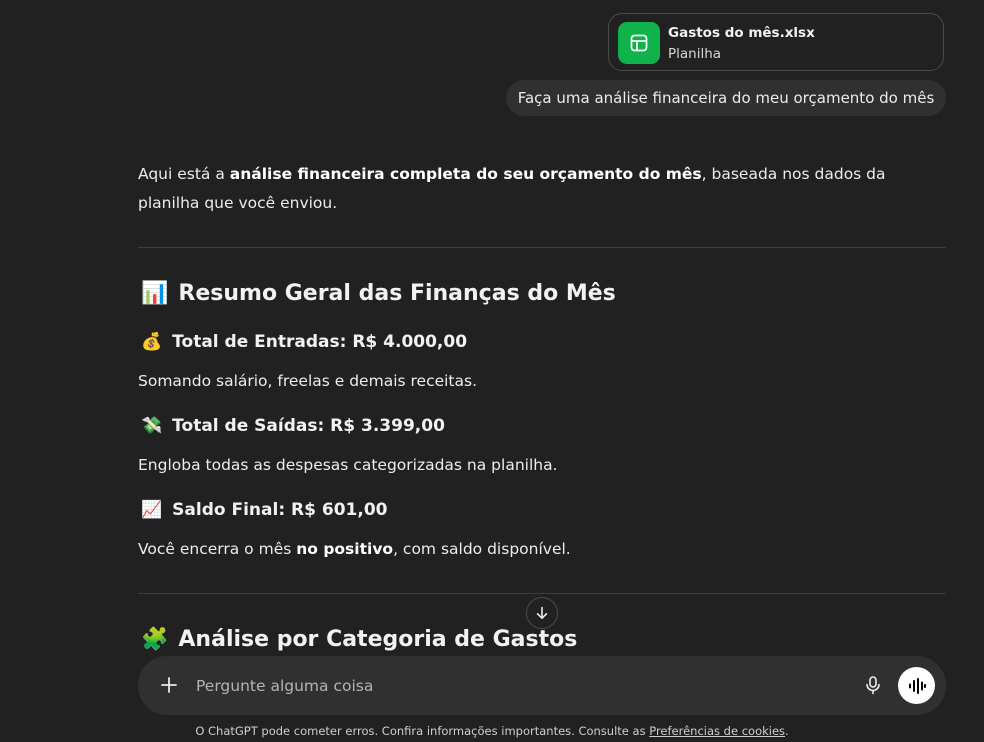  I want to click on scroll-down-button, so click(542, 613).